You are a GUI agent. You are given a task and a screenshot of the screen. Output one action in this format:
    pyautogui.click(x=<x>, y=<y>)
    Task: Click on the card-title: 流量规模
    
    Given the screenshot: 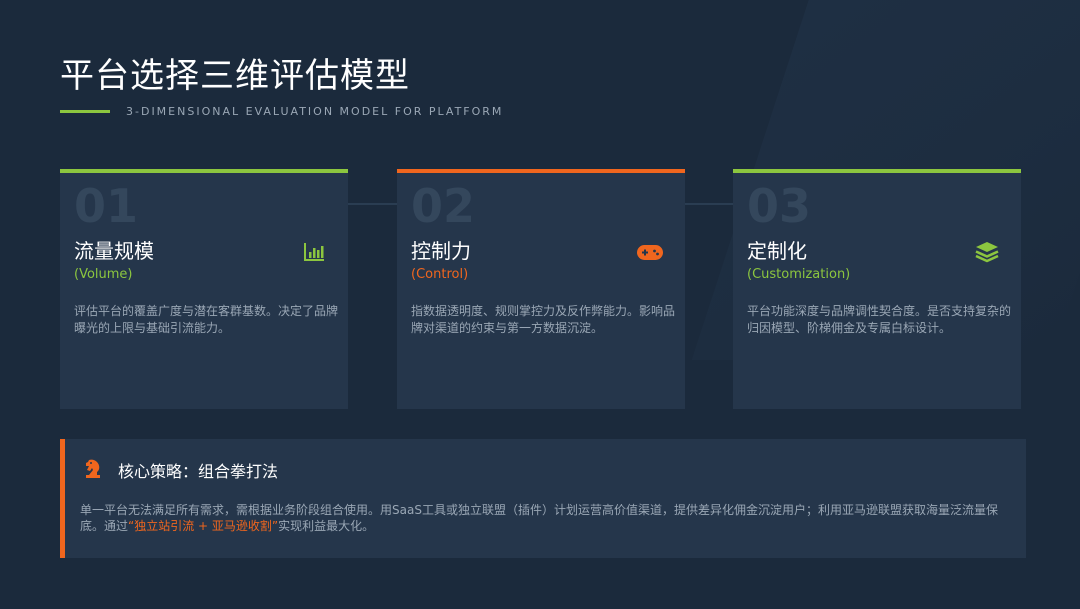 What is the action you would take?
    pyautogui.click(x=114, y=251)
    